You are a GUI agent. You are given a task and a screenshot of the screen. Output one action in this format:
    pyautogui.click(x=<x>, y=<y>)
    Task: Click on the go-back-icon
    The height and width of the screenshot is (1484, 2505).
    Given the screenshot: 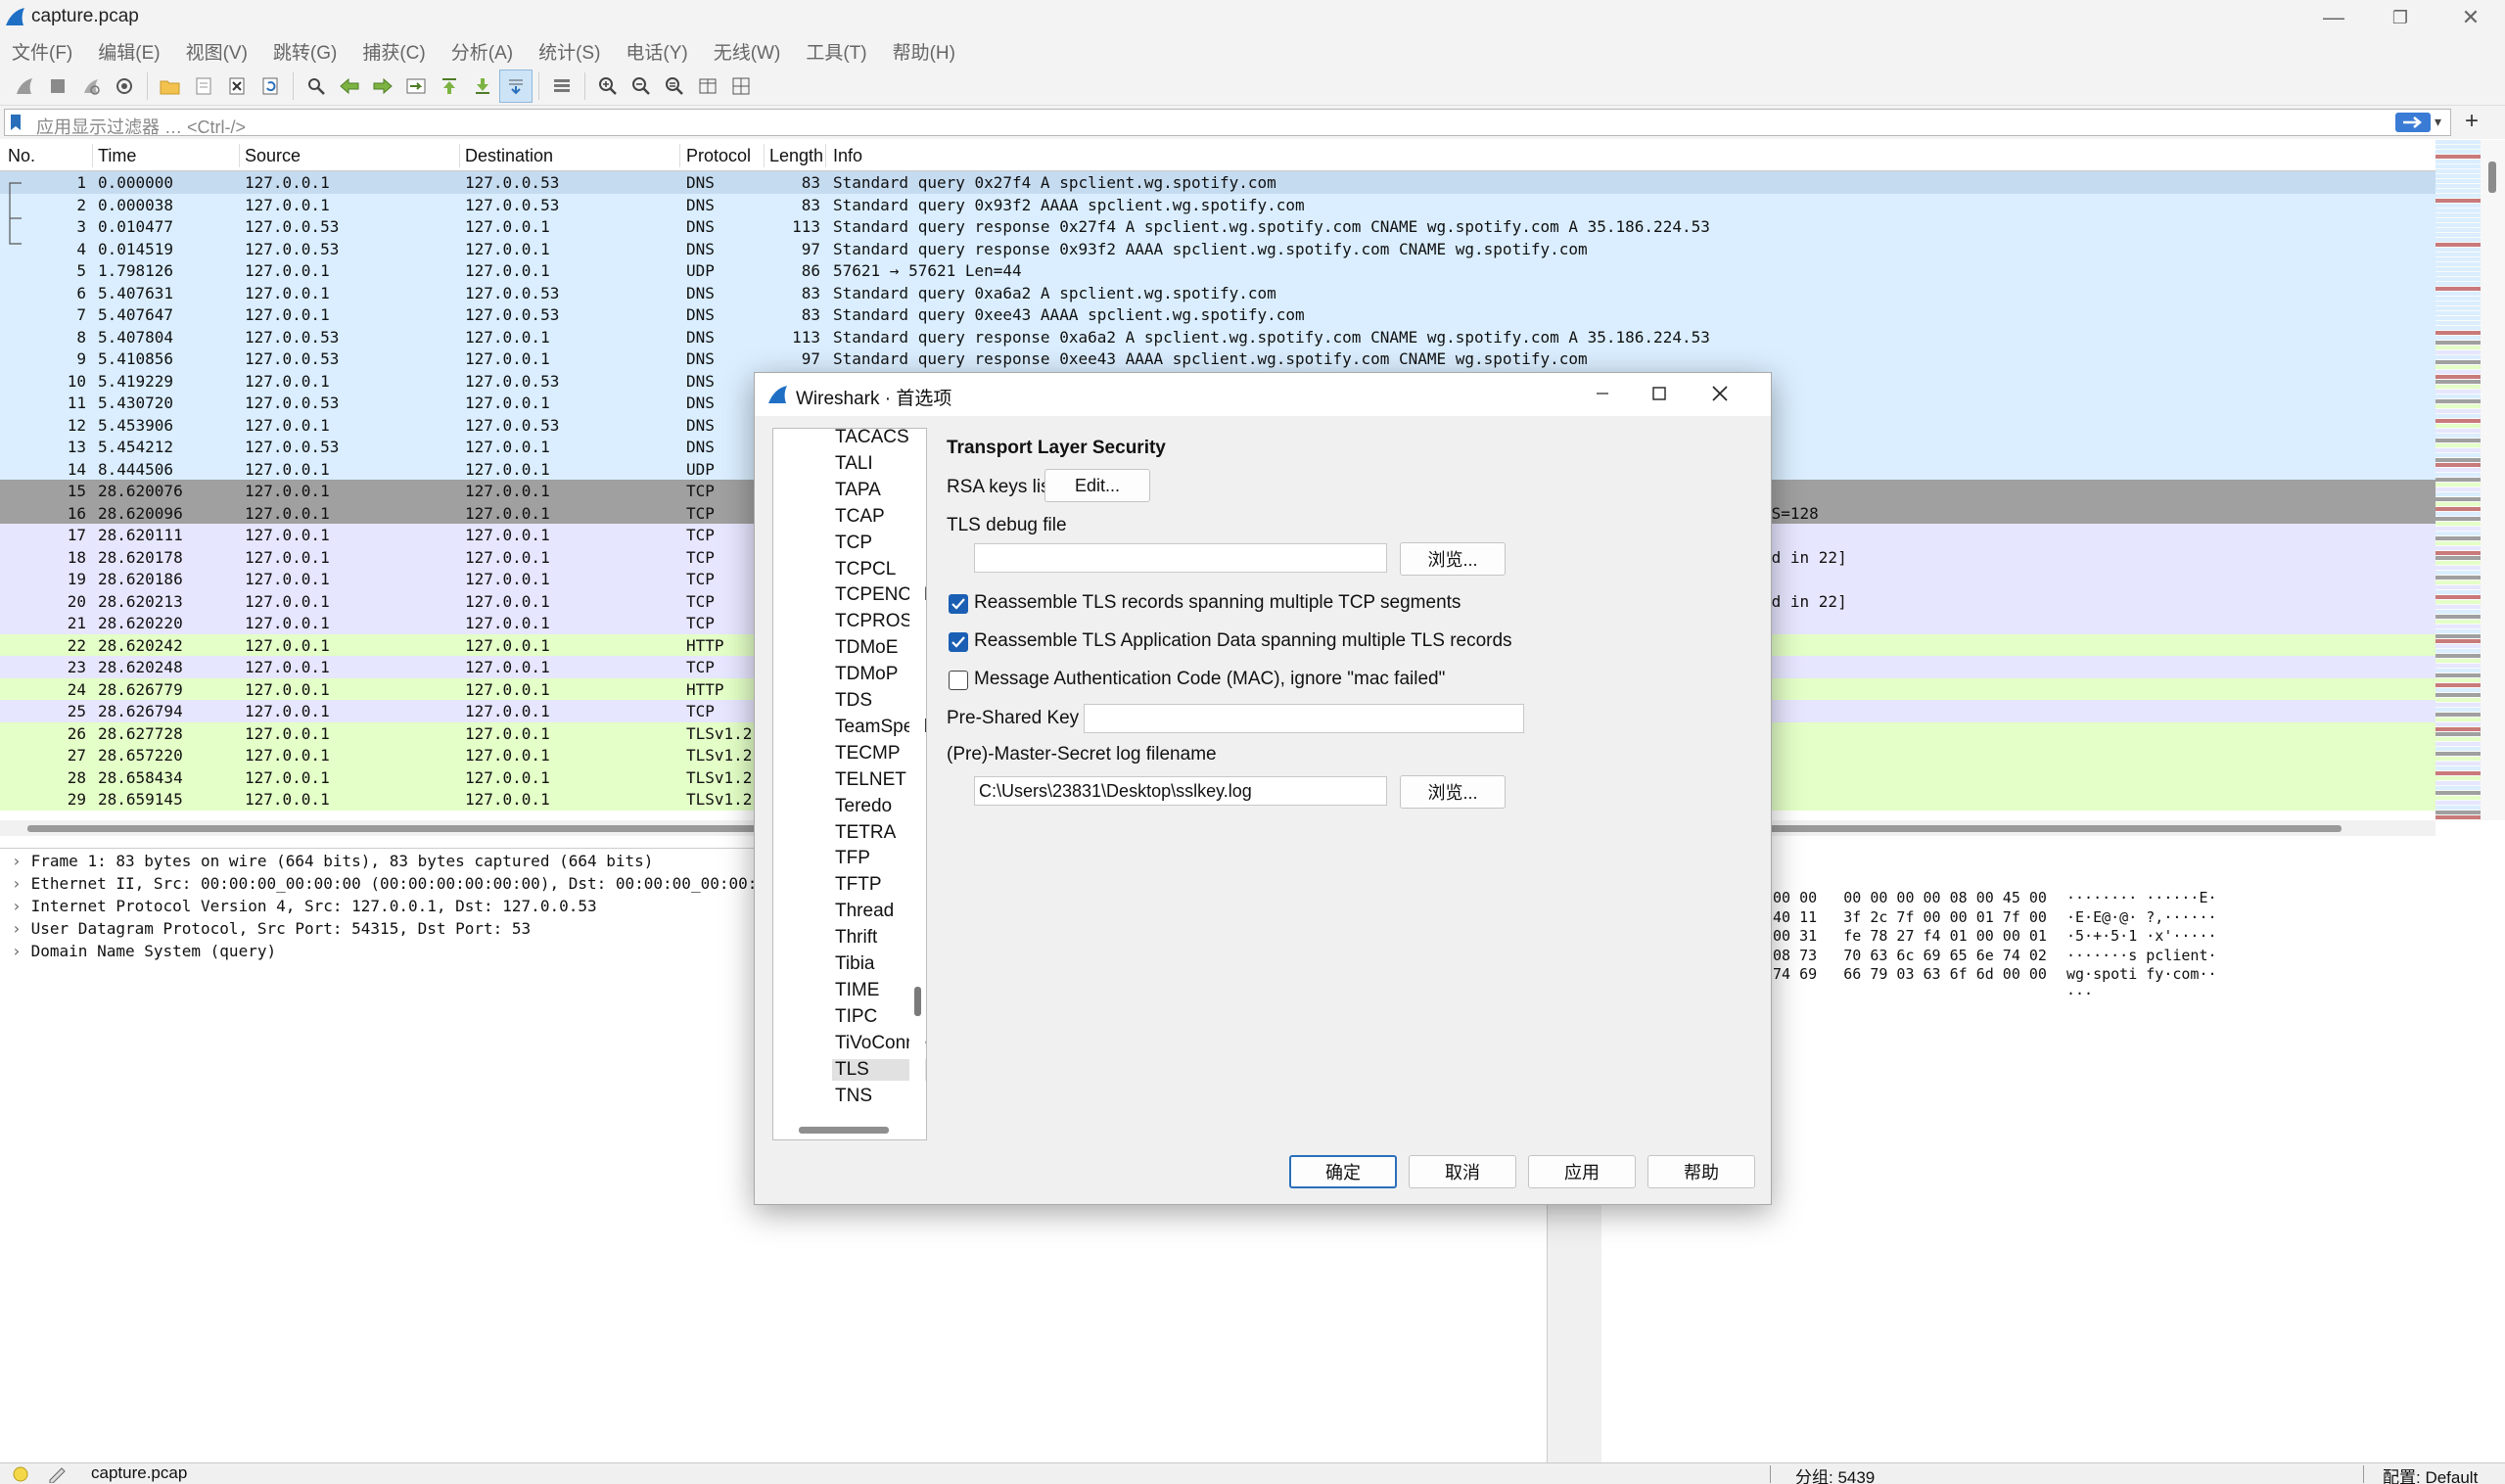 What is the action you would take?
    pyautogui.click(x=349, y=86)
    